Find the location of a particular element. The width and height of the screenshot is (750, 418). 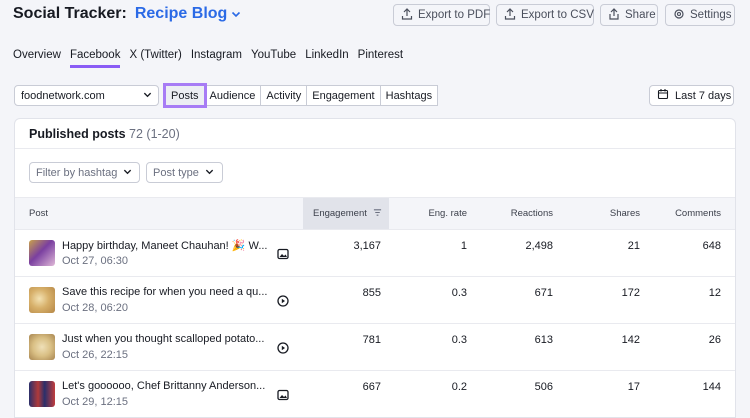

engagement-value: 667 is located at coordinates (371, 387).